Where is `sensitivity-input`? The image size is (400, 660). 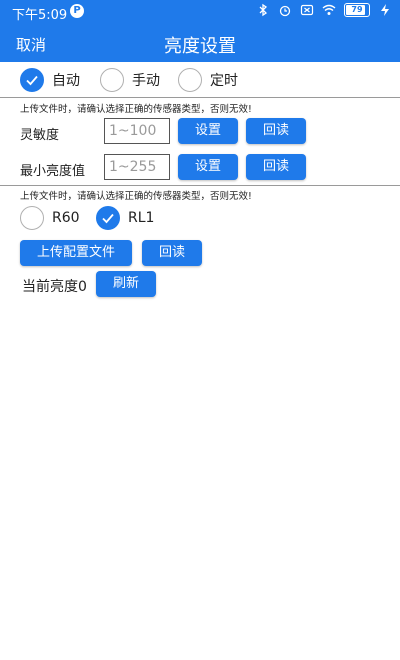
sensitivity-input is located at coordinates (137, 131).